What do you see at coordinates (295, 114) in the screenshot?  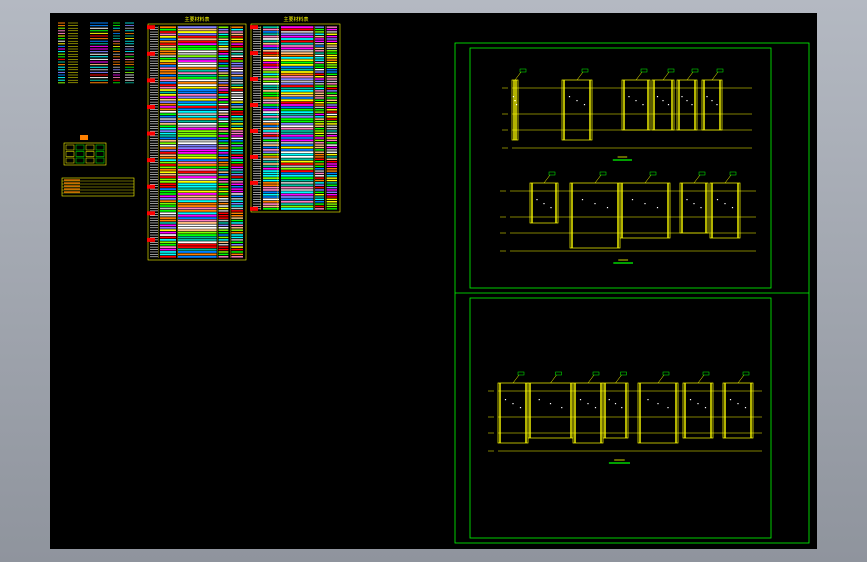 I see `material-table-2: 主要材料表` at bounding box center [295, 114].